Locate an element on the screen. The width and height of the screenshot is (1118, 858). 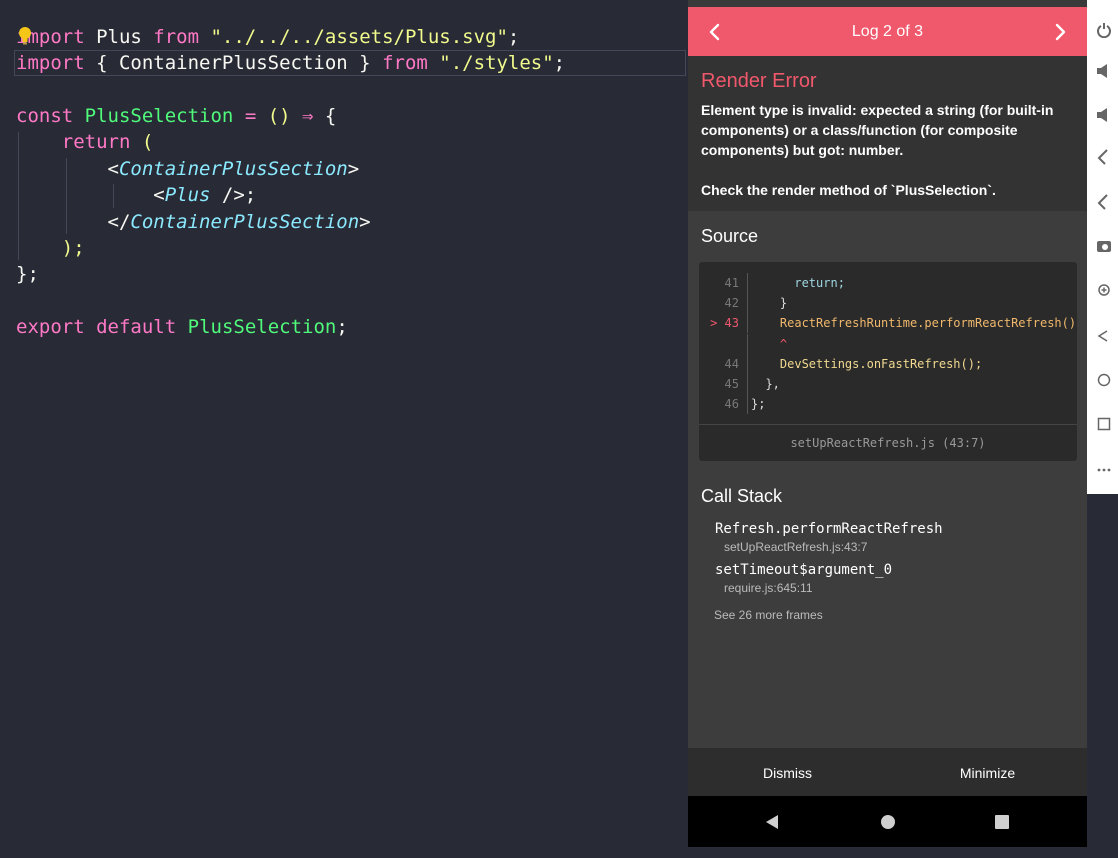
code-line: const PlusSelection = () ⇒ { is located at coordinates (176, 116).